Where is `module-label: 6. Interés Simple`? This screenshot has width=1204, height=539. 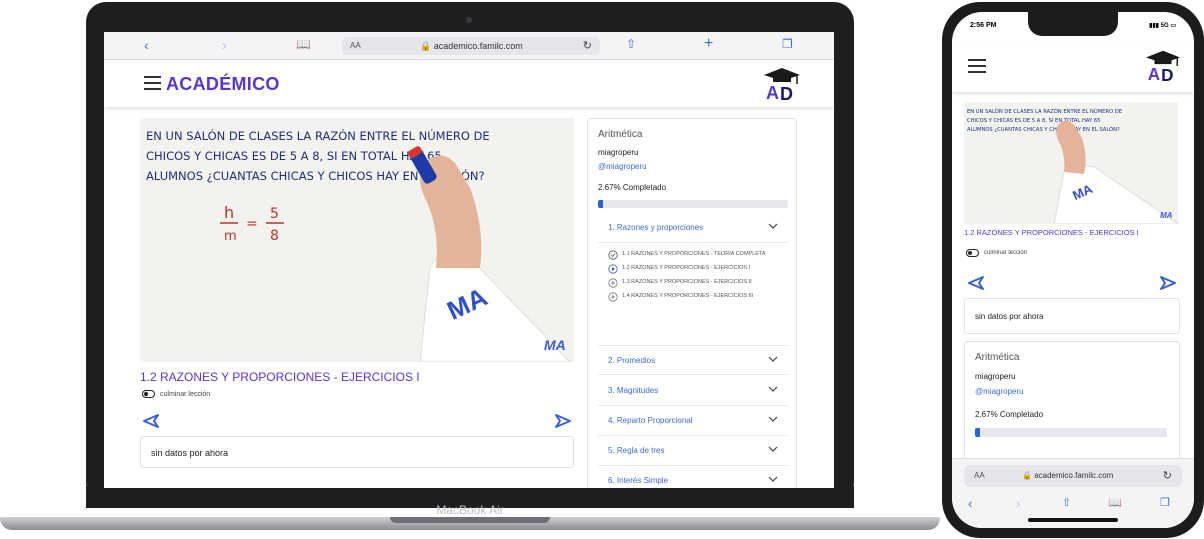
module-label: 6. Interés Simple is located at coordinates (638, 480).